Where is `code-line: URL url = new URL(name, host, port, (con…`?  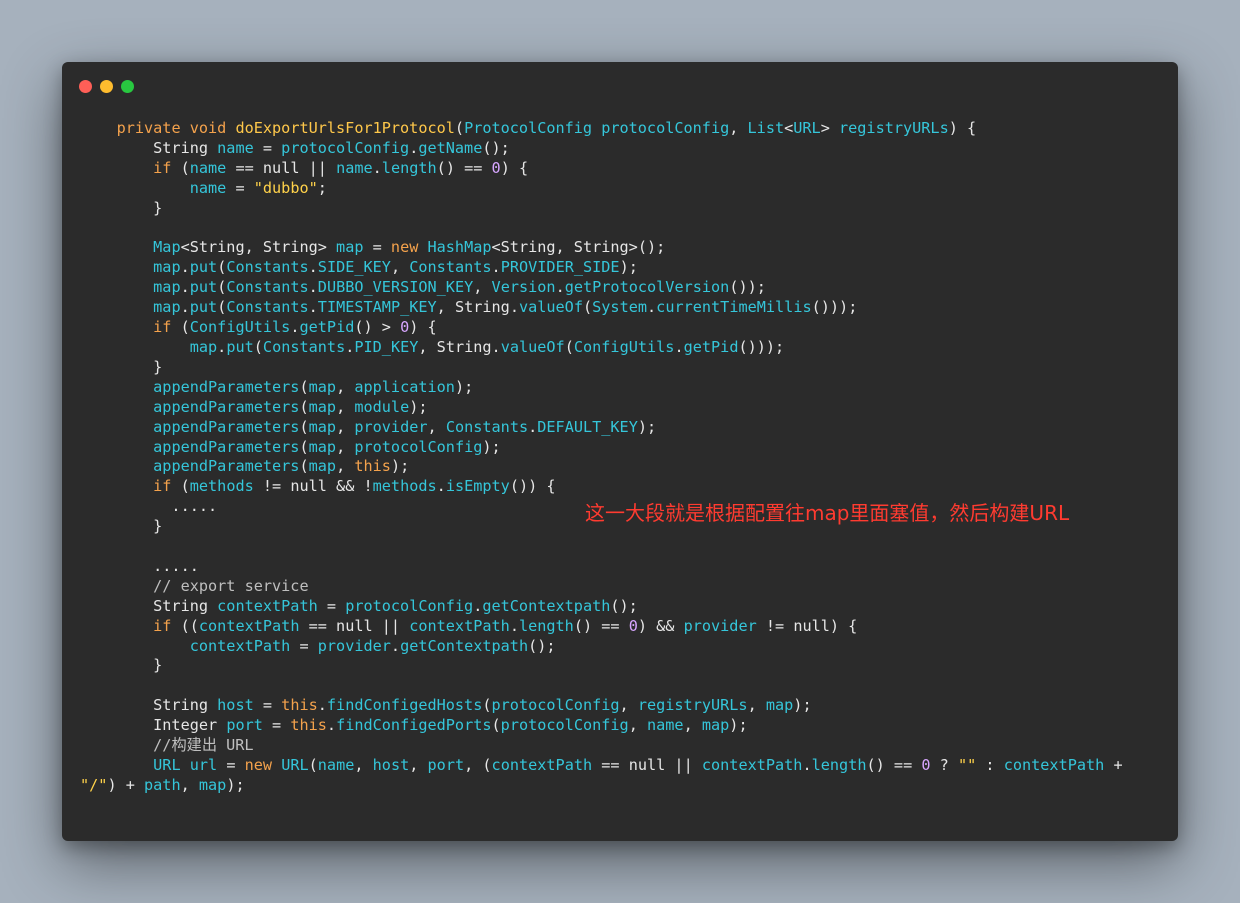 code-line: URL url = new URL(name, host, port, (con… is located at coordinates (622, 766).